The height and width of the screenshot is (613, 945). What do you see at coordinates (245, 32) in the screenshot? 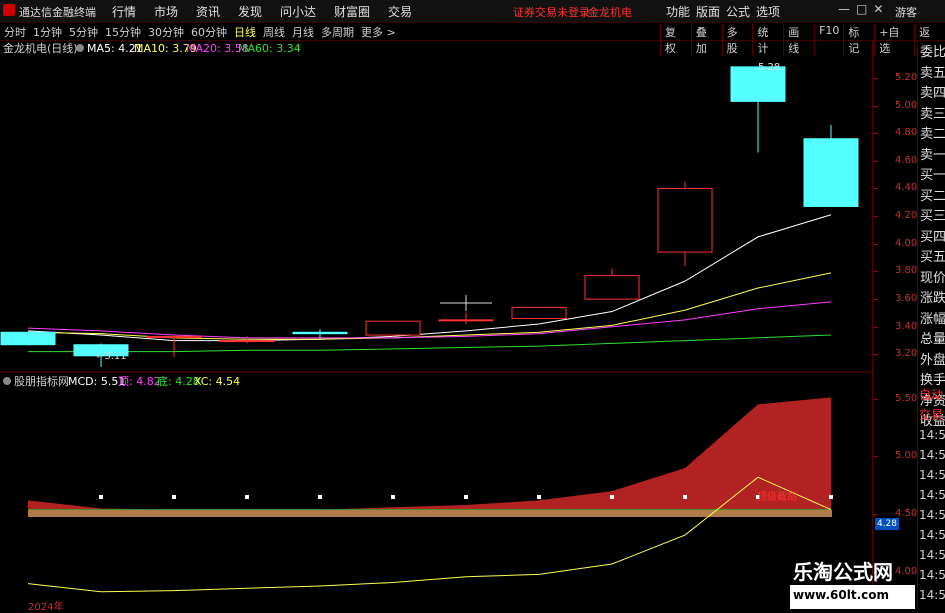
I see `tab-daily: 日线` at bounding box center [245, 32].